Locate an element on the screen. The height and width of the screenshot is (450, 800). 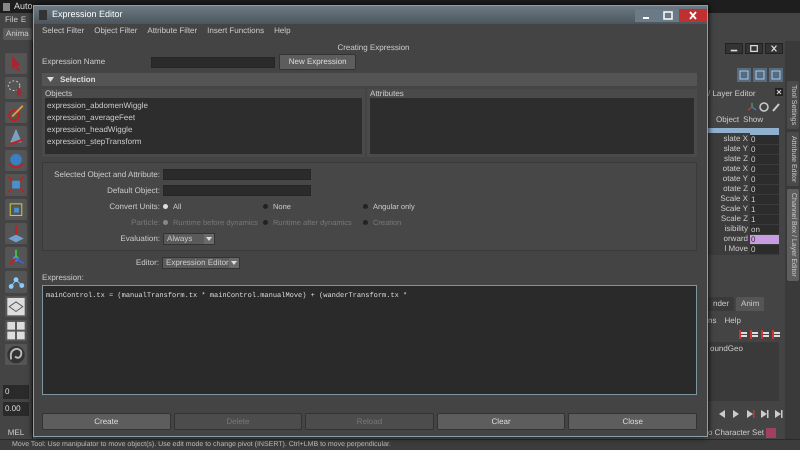
step-back-icon is located at coordinates (722, 414).